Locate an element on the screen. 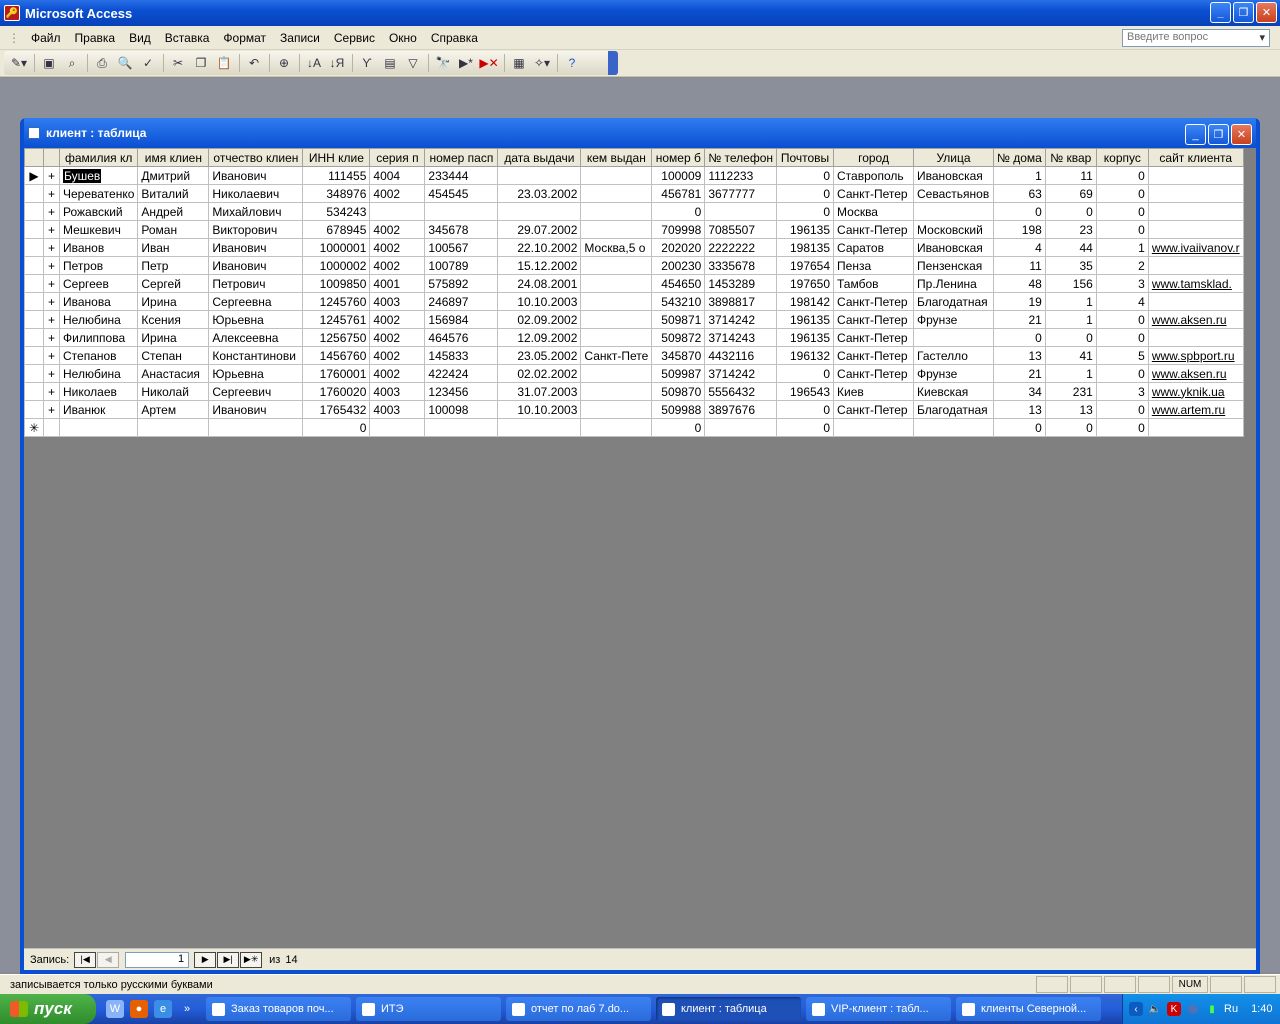  column-header: фамилия кл is located at coordinates (98, 157).